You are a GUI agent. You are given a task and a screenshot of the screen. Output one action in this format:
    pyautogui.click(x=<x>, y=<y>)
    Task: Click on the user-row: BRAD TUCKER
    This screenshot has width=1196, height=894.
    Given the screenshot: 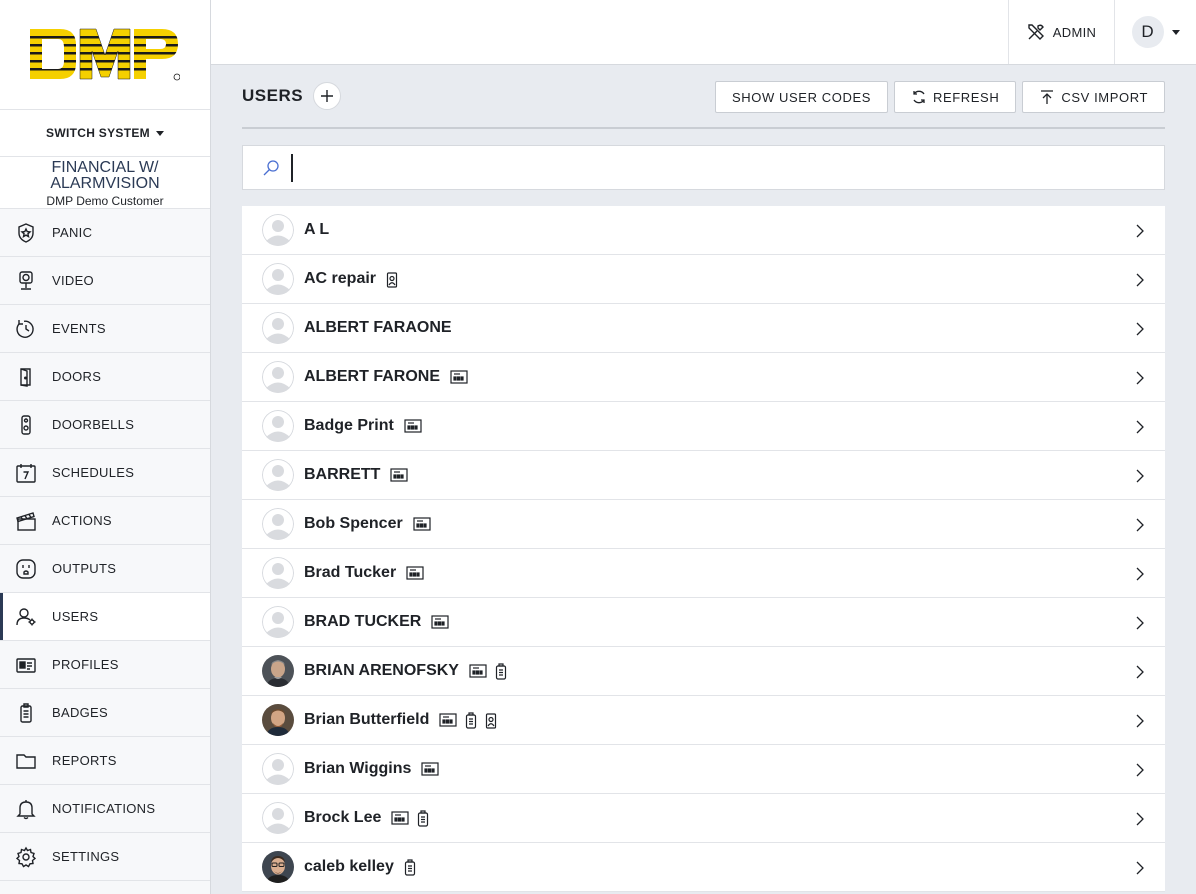 What is the action you would take?
    pyautogui.click(x=703, y=622)
    